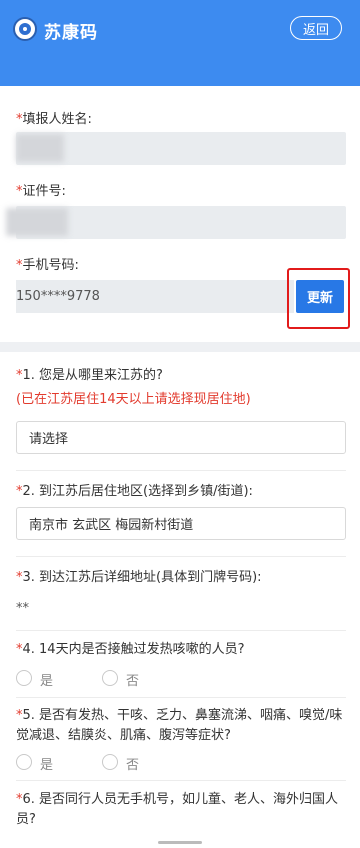 This screenshot has height=848, width=360. I want to click on home-indicator, so click(180, 842).